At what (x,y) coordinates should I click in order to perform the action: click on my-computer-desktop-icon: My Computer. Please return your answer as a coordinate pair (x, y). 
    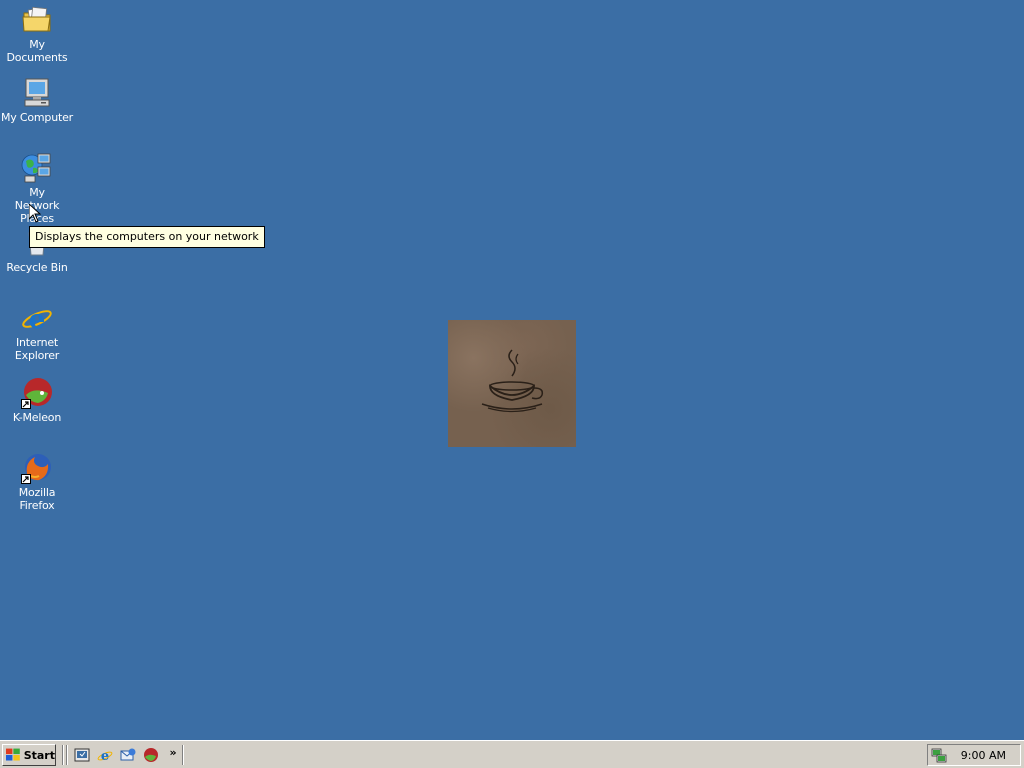
    Looking at the image, I should click on (37, 100).